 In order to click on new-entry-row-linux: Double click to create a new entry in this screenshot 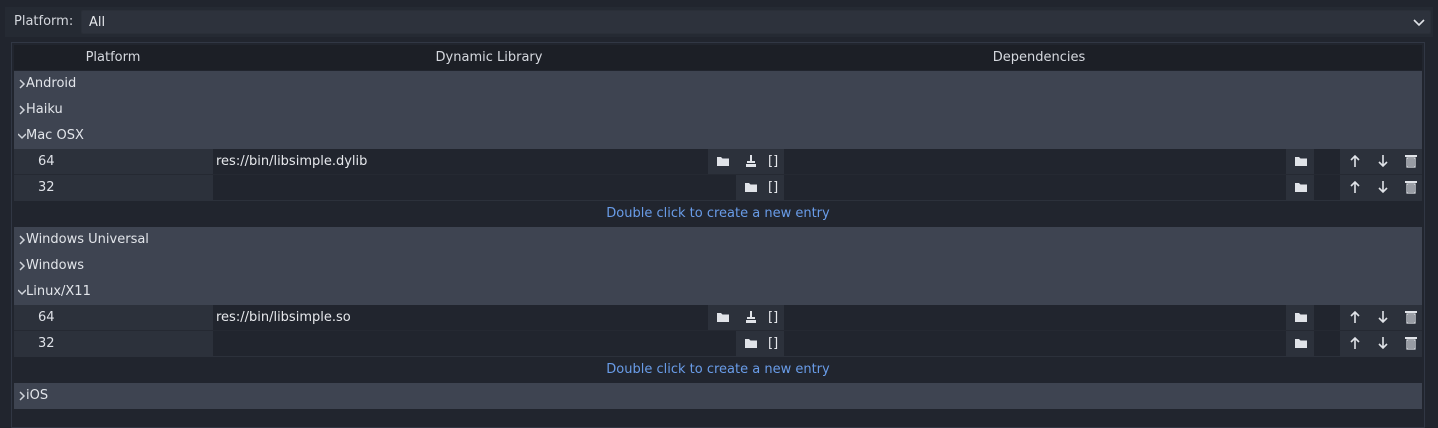, I will do `click(718, 370)`.